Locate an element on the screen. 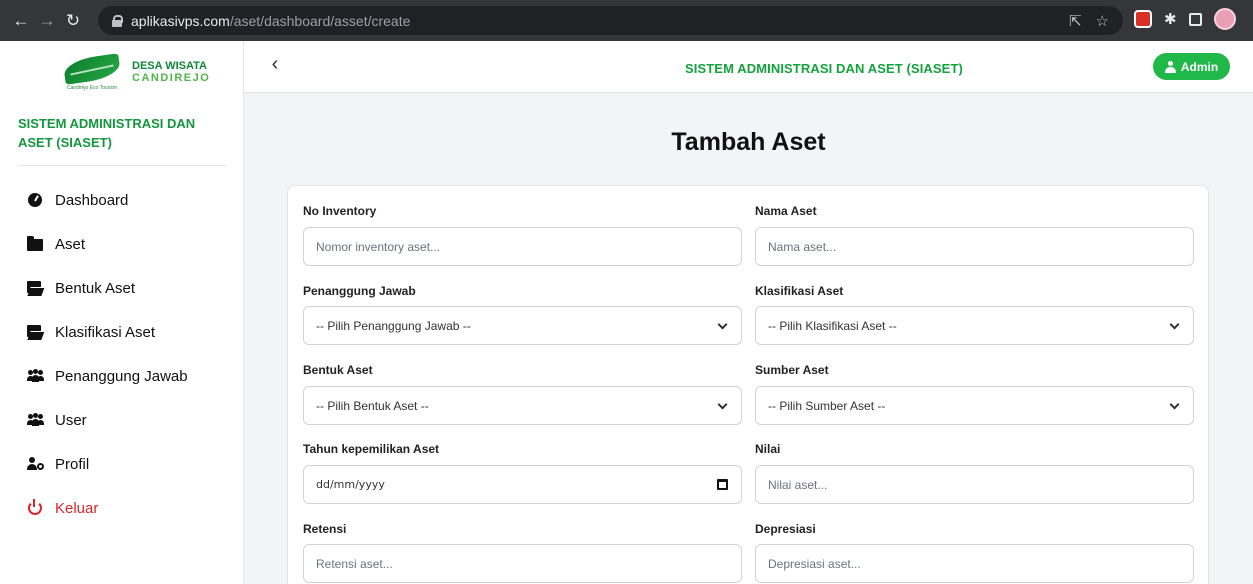 This screenshot has width=1253, height=584. navbar-title: SISTEM ADMINISTRASI DAN ASET (SIASET) is located at coordinates (824, 68).